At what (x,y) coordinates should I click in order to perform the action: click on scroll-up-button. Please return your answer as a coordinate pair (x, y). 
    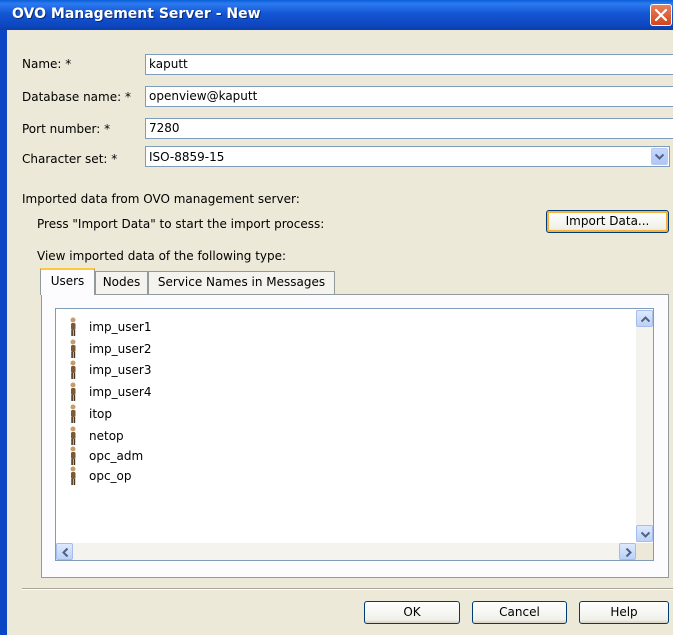
    Looking at the image, I should click on (644, 318).